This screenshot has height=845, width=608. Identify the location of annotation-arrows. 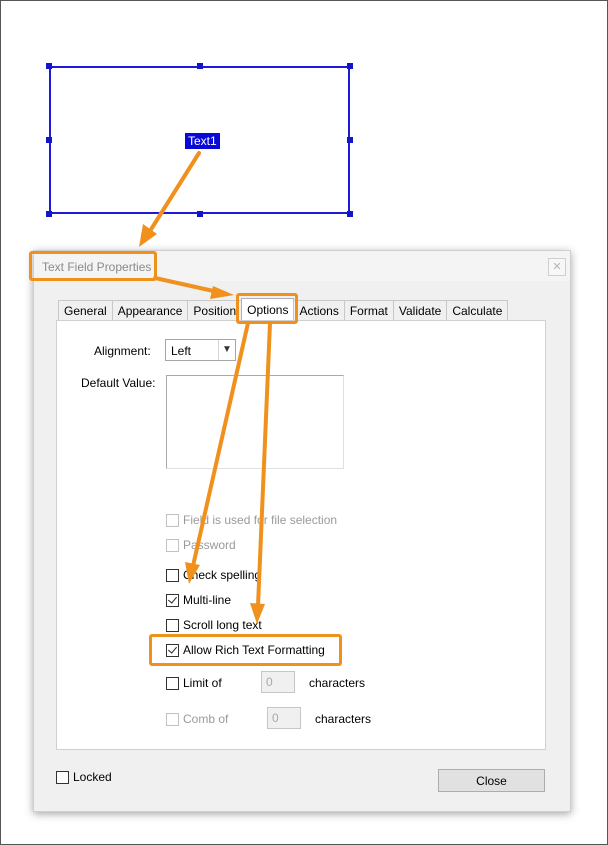
(205, 387).